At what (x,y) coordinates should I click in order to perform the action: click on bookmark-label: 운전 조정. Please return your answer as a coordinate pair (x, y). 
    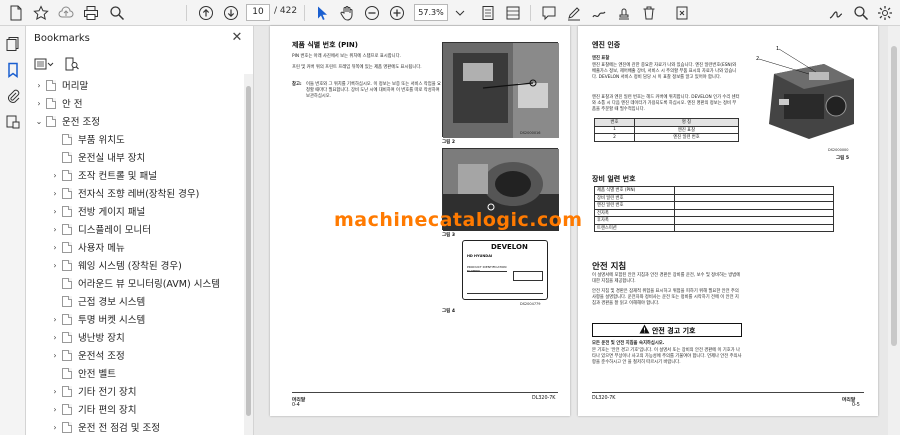
    Looking at the image, I should click on (81, 122).